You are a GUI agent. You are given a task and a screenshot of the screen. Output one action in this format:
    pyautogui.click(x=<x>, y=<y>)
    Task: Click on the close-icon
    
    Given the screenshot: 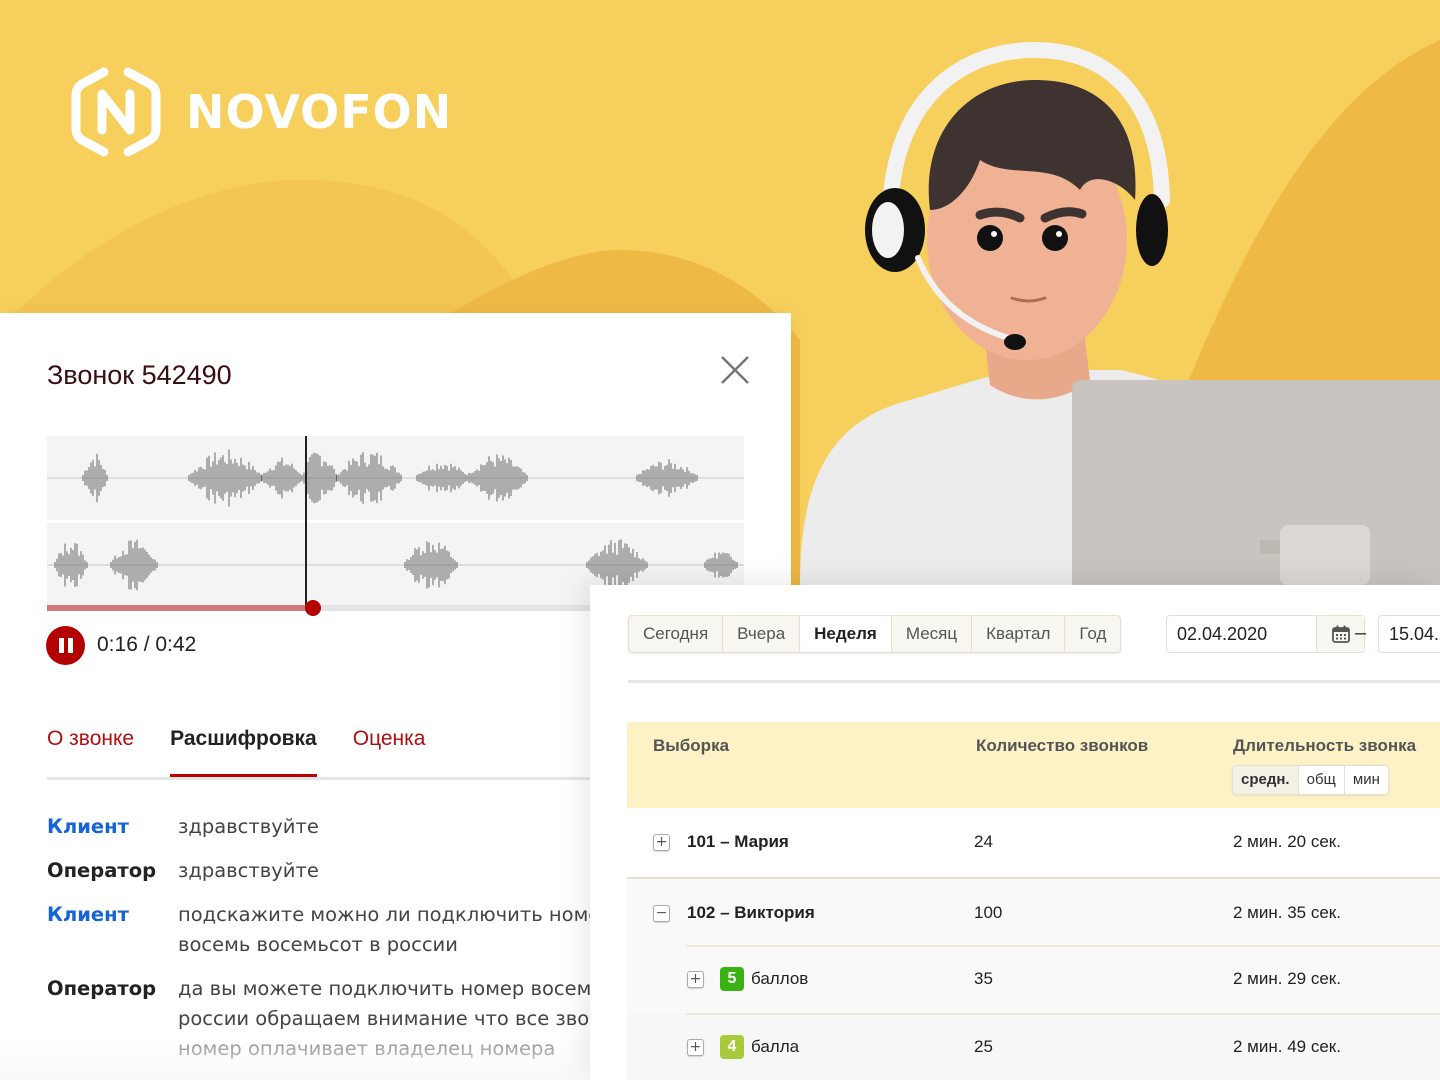 What is the action you would take?
    pyautogui.click(x=735, y=370)
    